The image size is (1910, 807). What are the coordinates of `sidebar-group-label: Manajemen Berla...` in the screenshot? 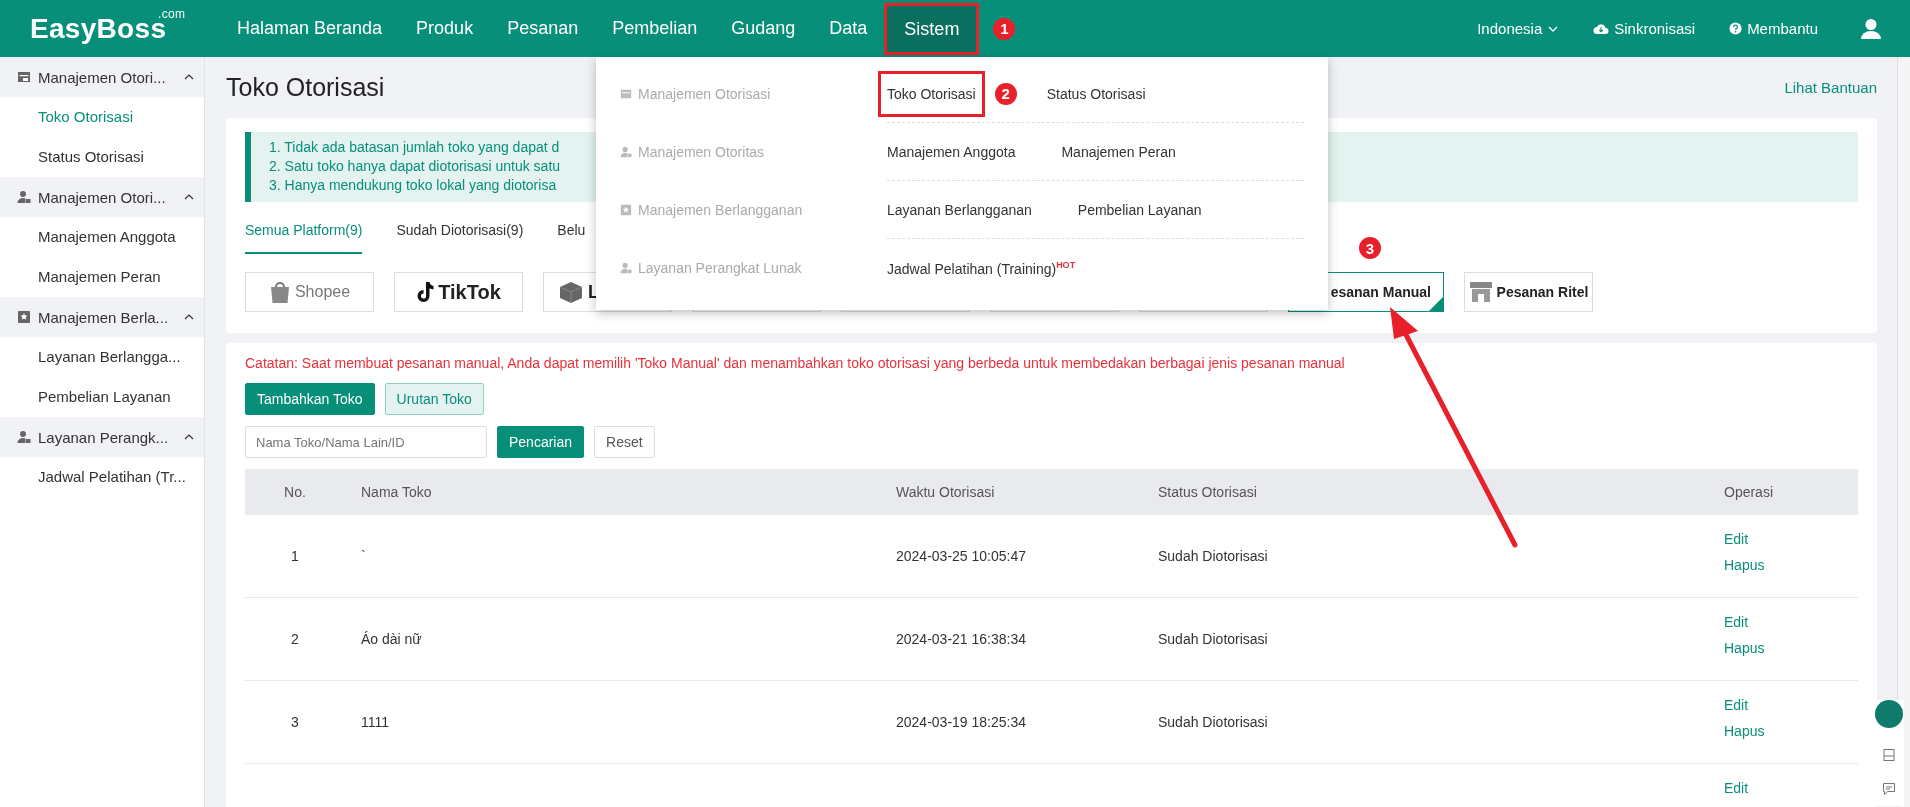 It's located at (104, 317).